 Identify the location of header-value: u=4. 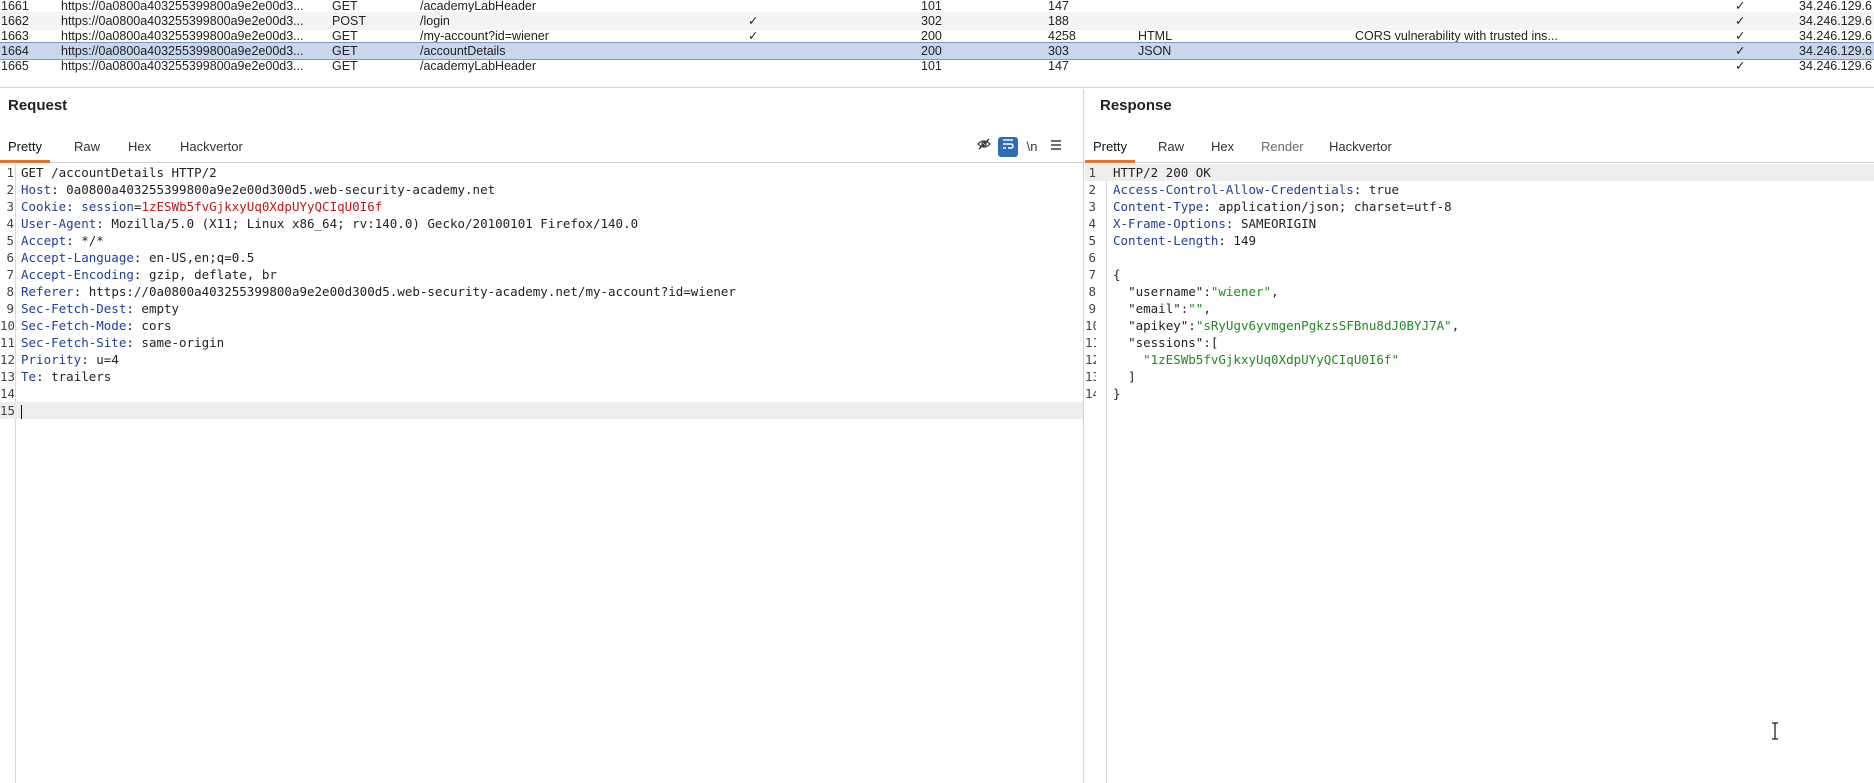
(107, 359).